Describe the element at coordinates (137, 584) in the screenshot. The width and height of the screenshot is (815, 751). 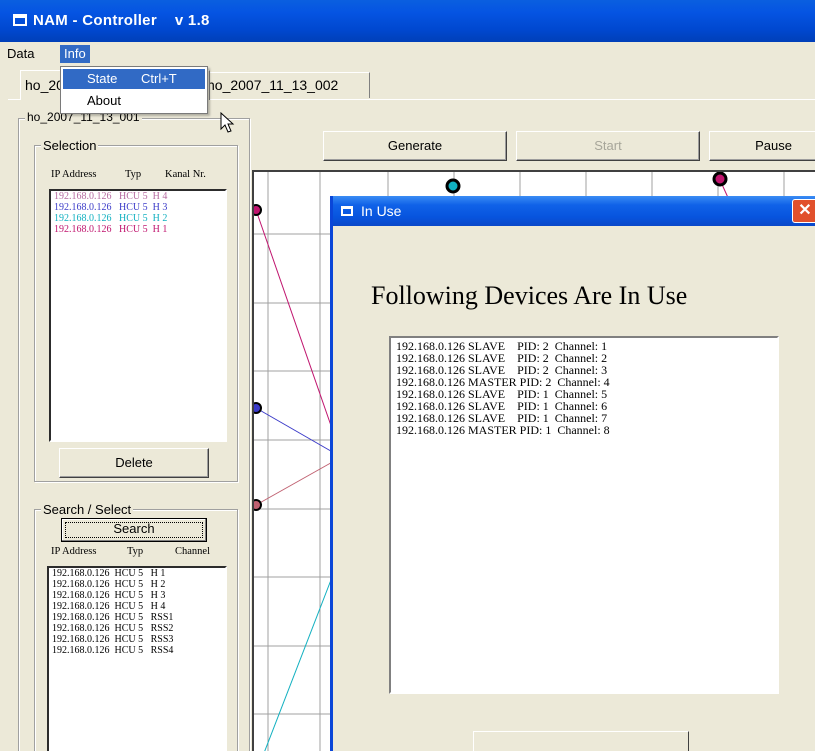
I see `search-row: 192.168.0.126 HCU 5 H 2` at that location.